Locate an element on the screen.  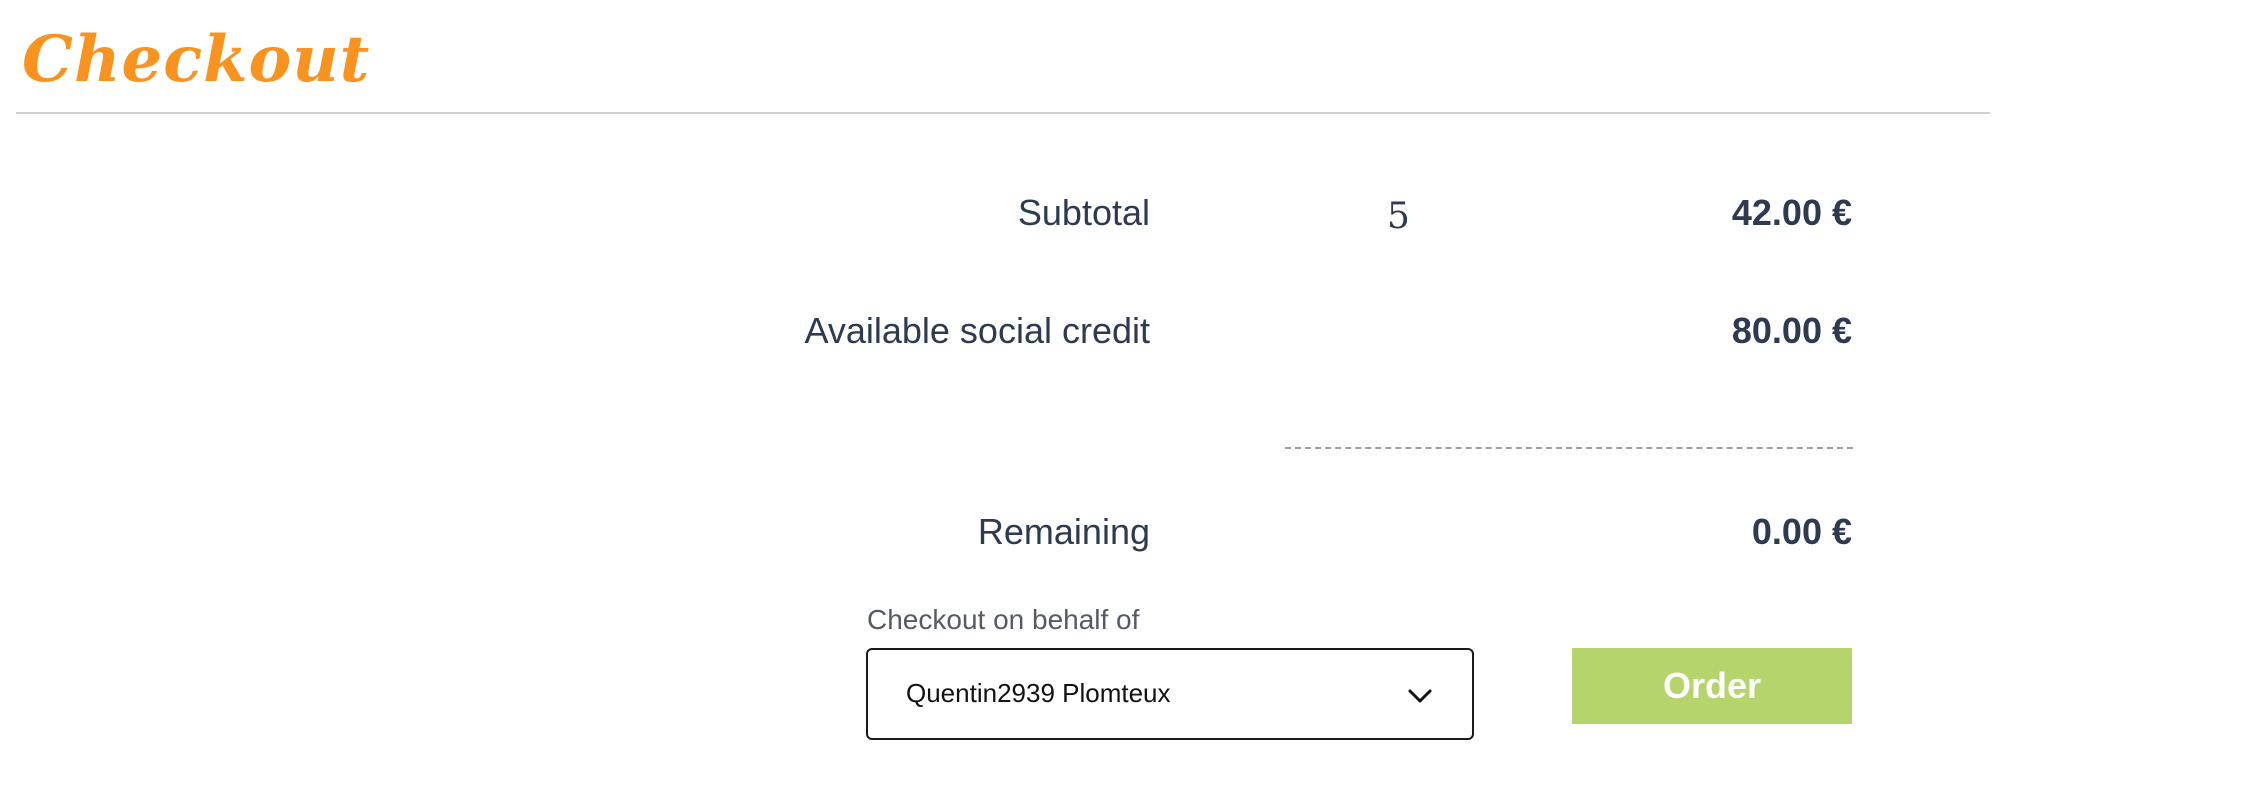
subtotal-quantity: 5 is located at coordinates (1398, 216).